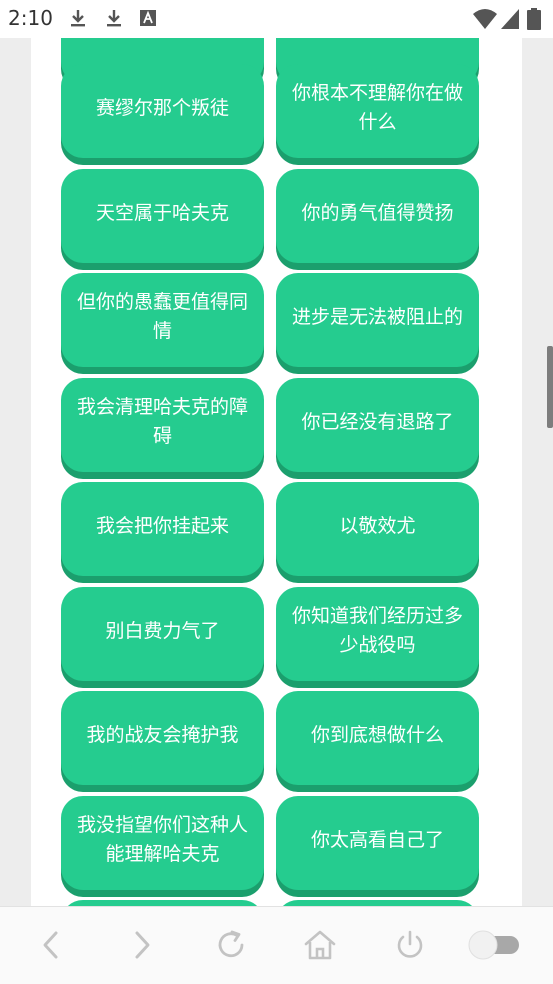 The height and width of the screenshot is (984, 553). I want to click on power-icon, so click(410, 945).